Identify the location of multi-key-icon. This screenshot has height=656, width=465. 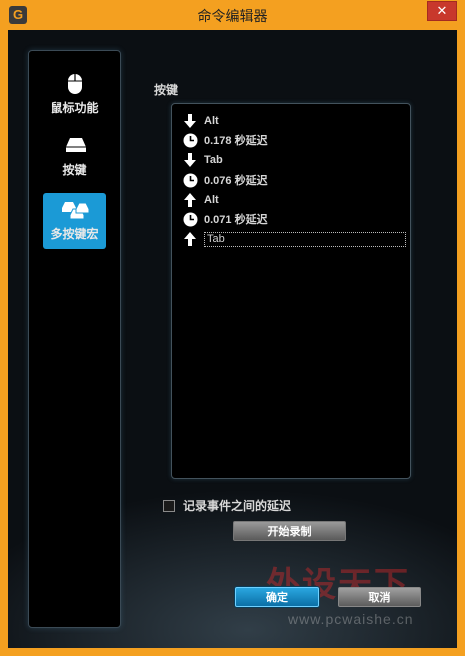
(74, 210).